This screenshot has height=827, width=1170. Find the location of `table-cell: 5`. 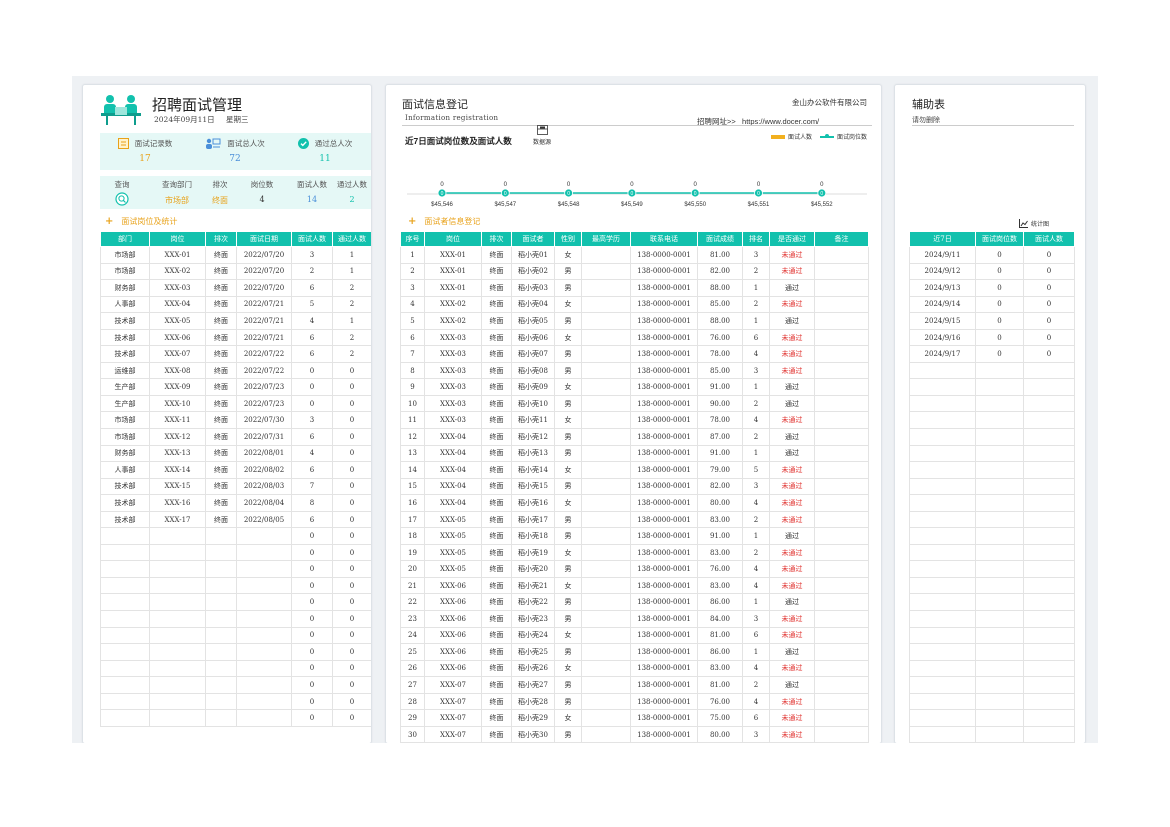

table-cell: 5 is located at coordinates (412, 321).